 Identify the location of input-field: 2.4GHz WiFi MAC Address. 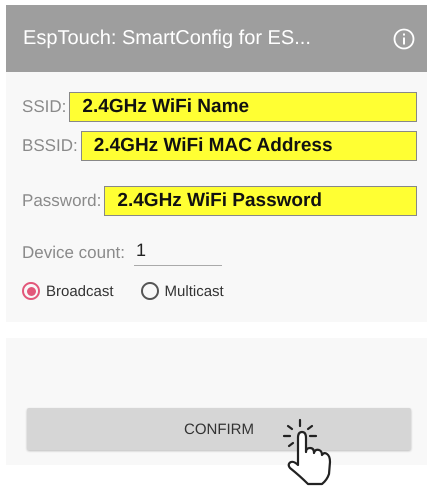
(248, 146).